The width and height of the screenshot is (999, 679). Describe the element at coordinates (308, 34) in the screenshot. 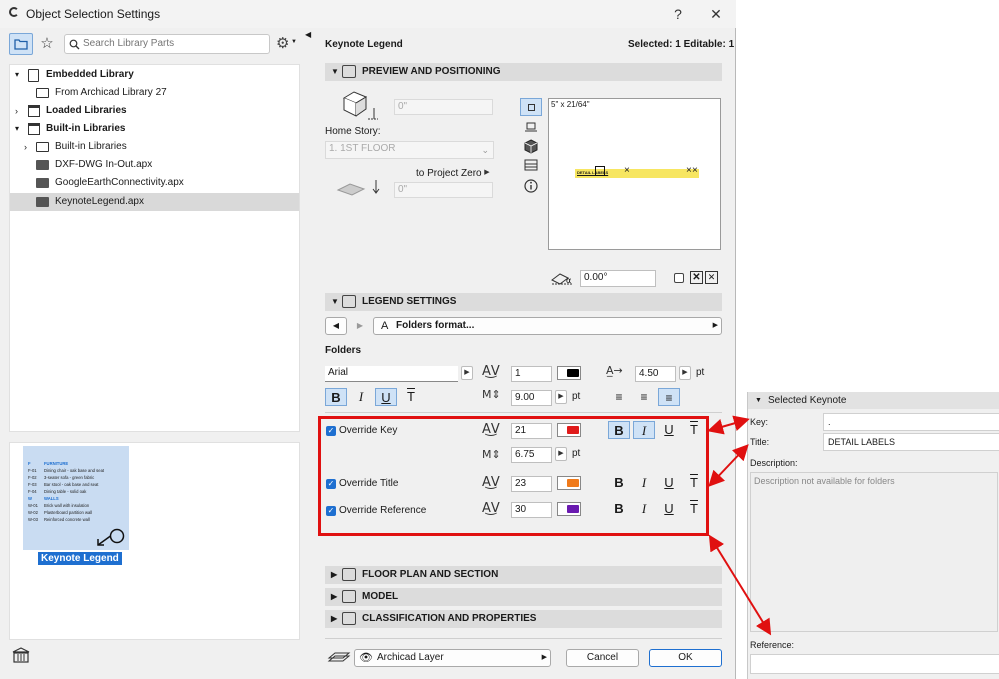

I see `collapse-arrow-icon: ◀` at that location.